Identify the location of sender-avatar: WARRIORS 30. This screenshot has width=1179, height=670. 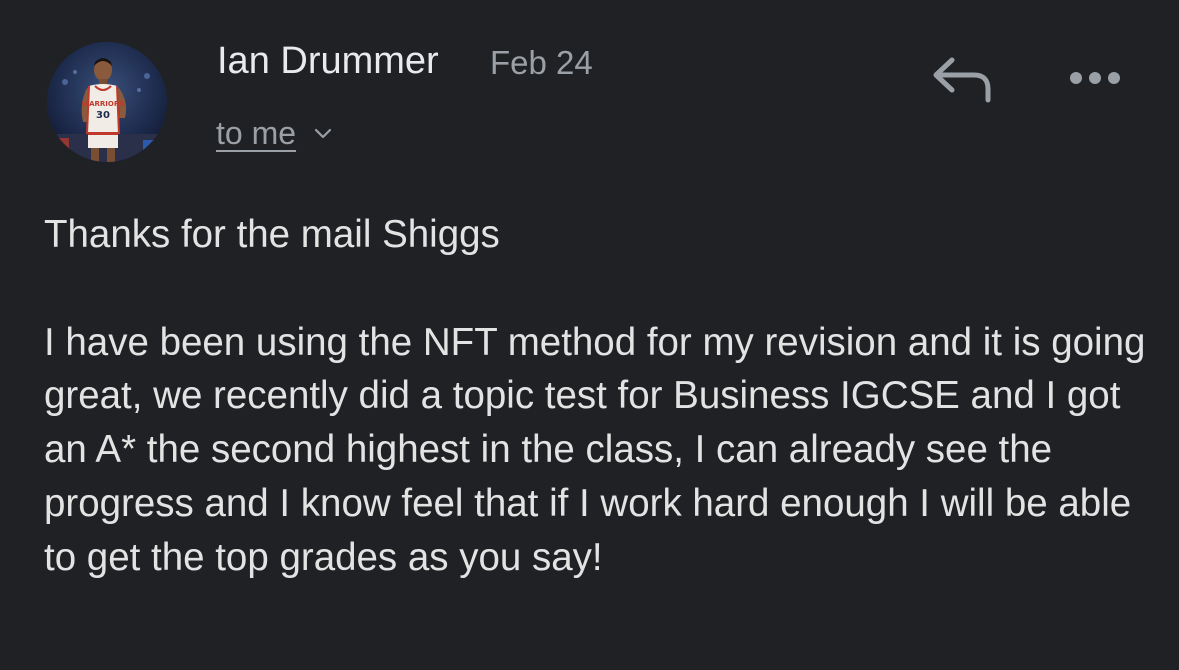
(107, 102).